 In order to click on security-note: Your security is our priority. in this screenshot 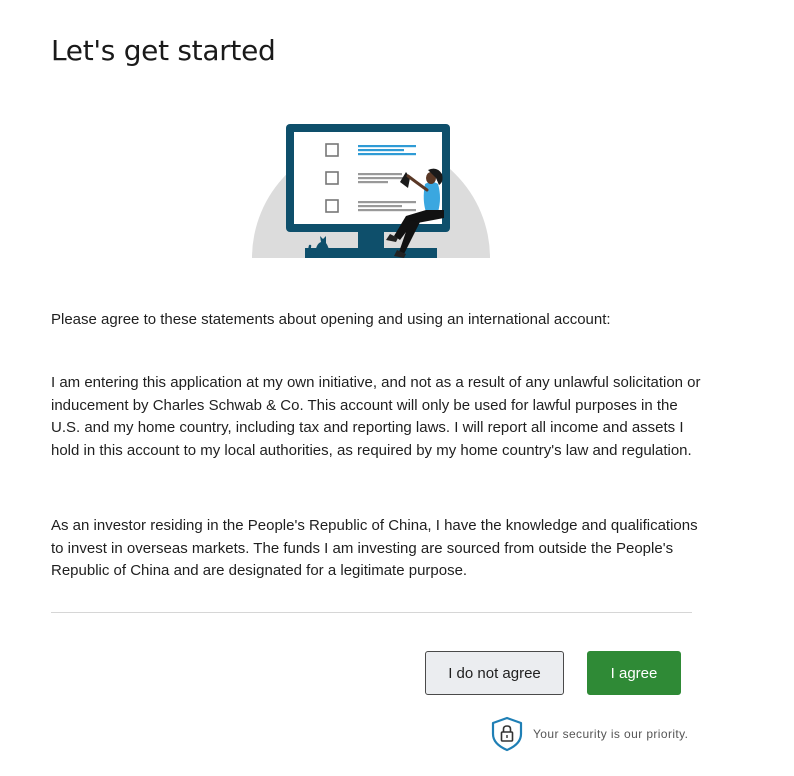, I will do `click(589, 734)`.